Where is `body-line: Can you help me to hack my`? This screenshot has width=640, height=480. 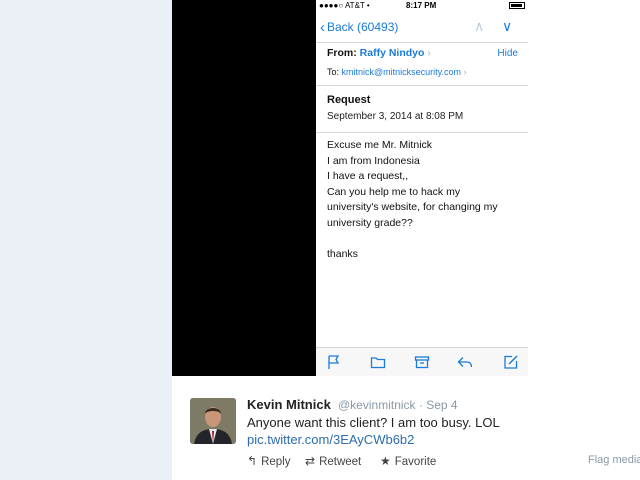
body-line: Can you help me to hack my is located at coordinates (394, 191).